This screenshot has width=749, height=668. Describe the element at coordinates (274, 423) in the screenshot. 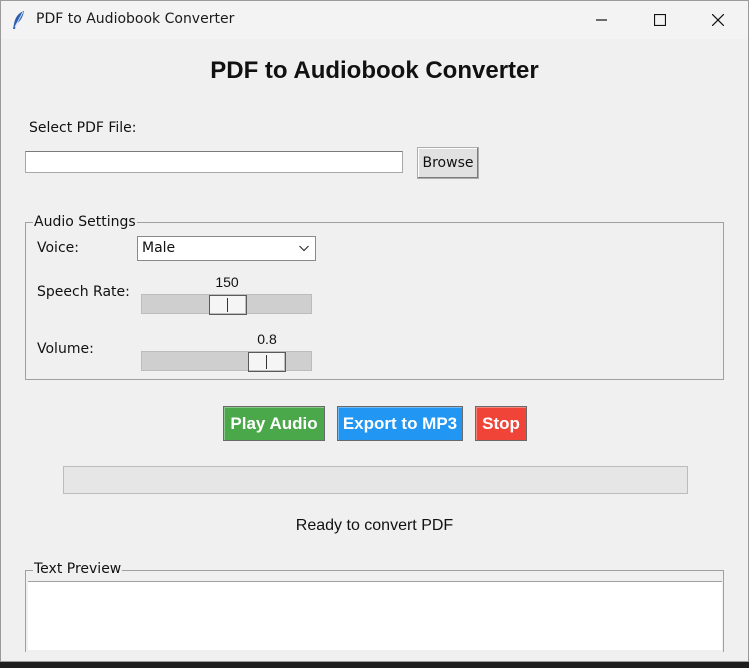

I see `play-audio-button: Play Audio` at that location.